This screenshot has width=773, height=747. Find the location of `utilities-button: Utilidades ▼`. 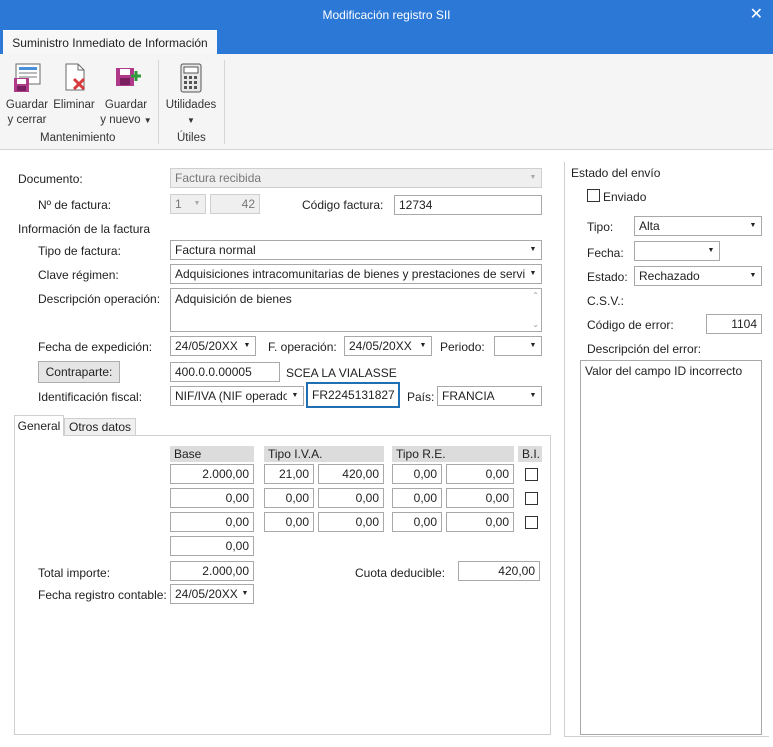

utilities-button: Utilidades ▼ is located at coordinates (191, 92).